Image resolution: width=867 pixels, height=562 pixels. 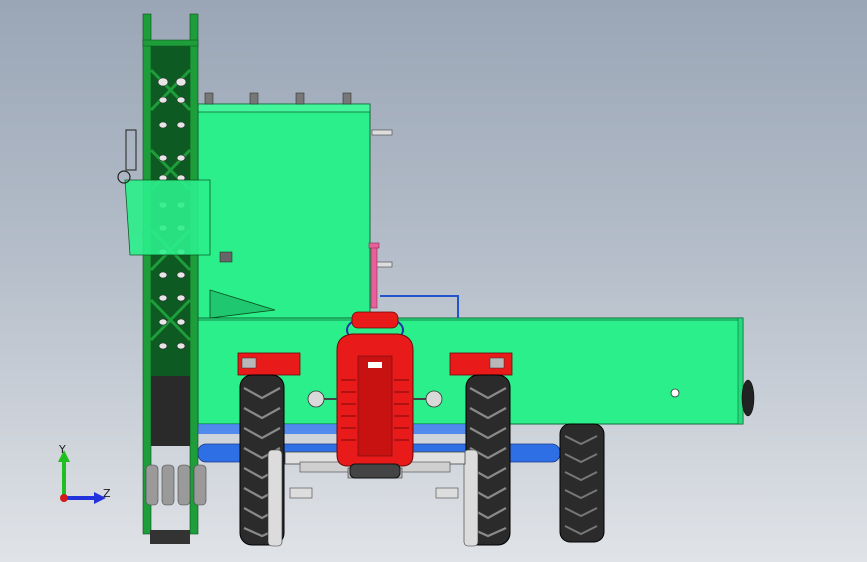 I want to click on front-wheel-right, so click(x=487, y=460).